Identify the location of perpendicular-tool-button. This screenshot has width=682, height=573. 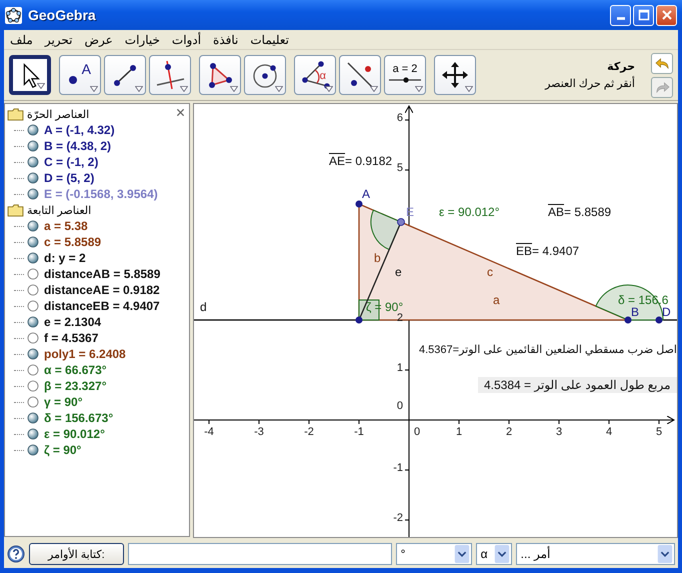
(170, 75).